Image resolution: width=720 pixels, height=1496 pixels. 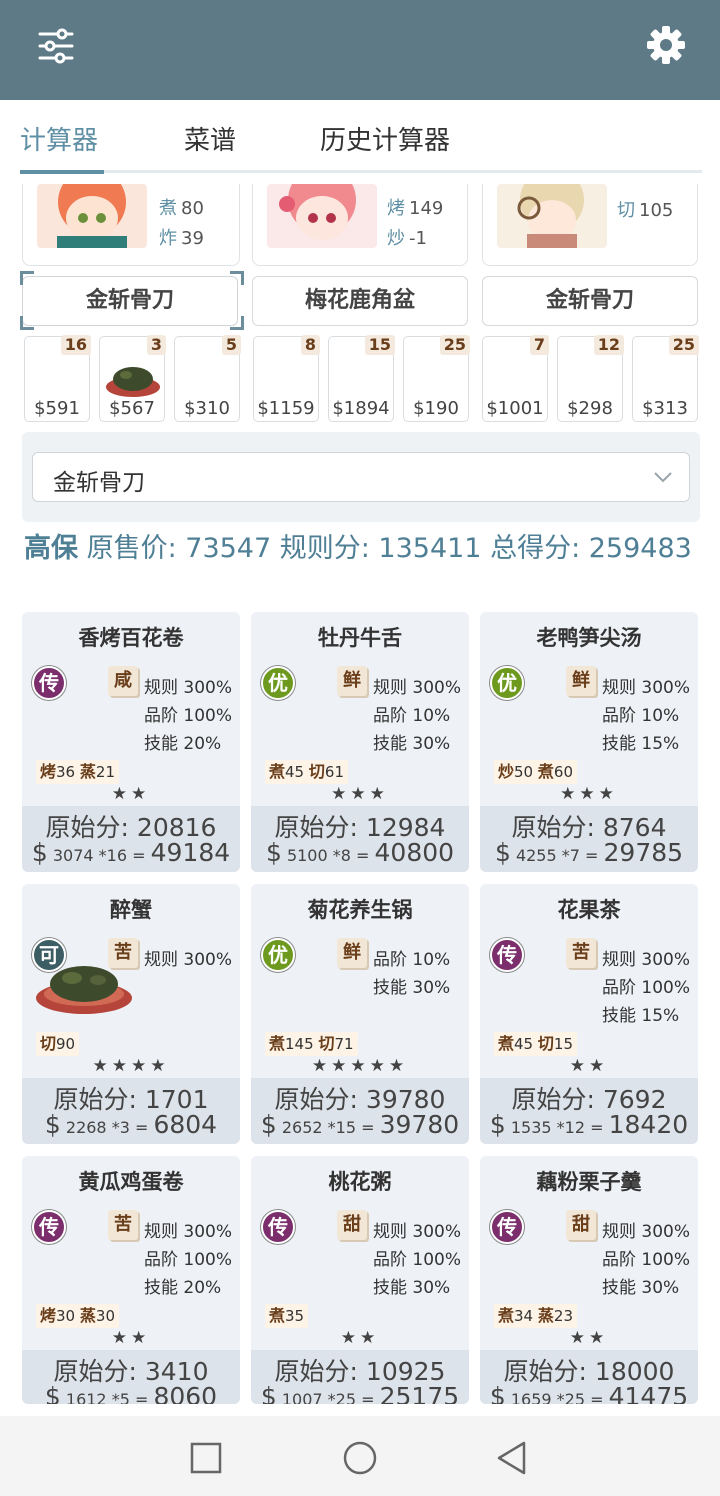 What do you see at coordinates (665, 378) in the screenshot?
I see `recipe-slot: 25 $313` at bounding box center [665, 378].